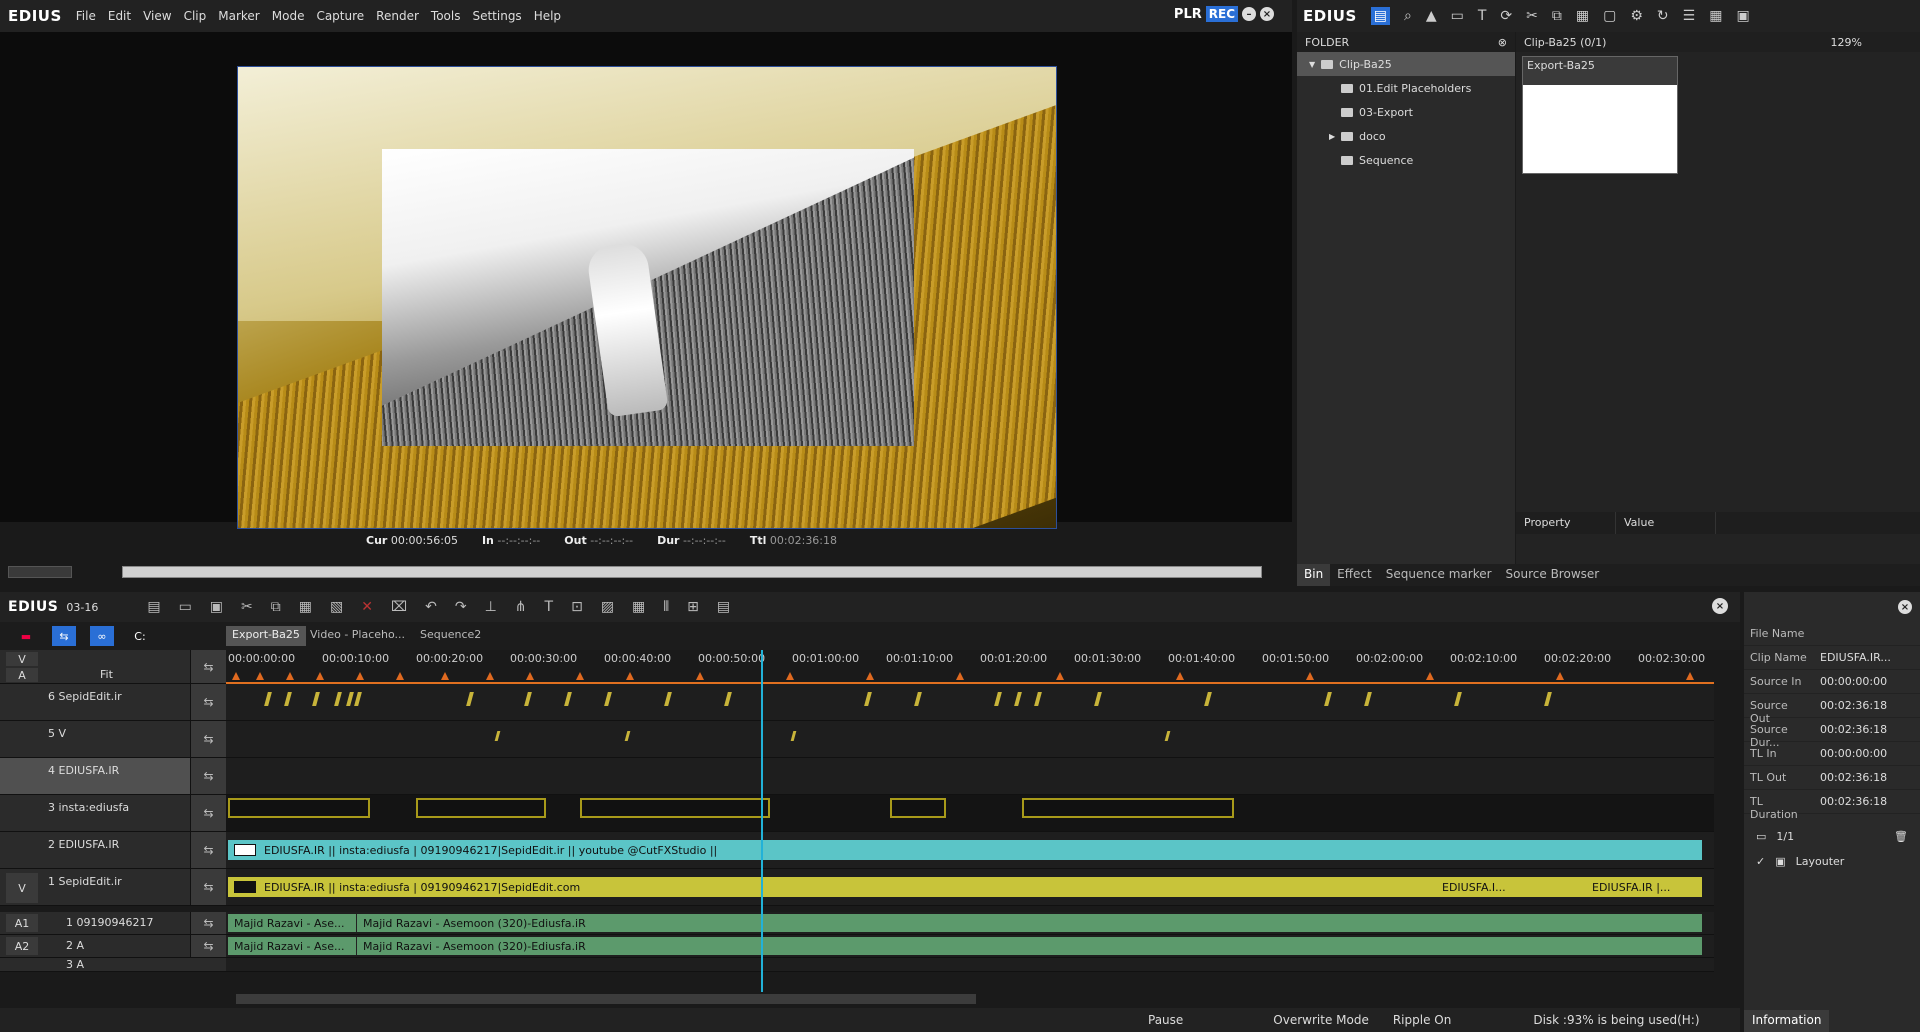 The image size is (1920, 1032). What do you see at coordinates (157, 16) in the screenshot?
I see `menu-view: View` at bounding box center [157, 16].